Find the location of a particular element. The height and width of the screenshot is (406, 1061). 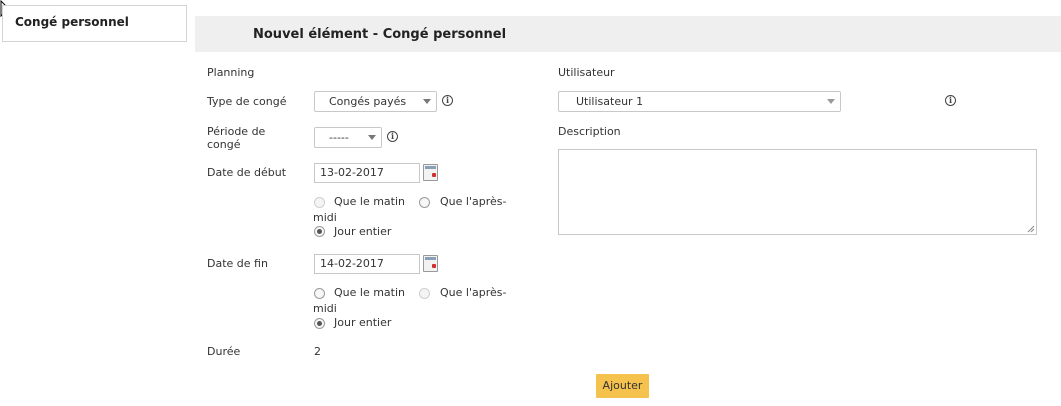

radio-fin-apres-midi is located at coordinates (424, 293).